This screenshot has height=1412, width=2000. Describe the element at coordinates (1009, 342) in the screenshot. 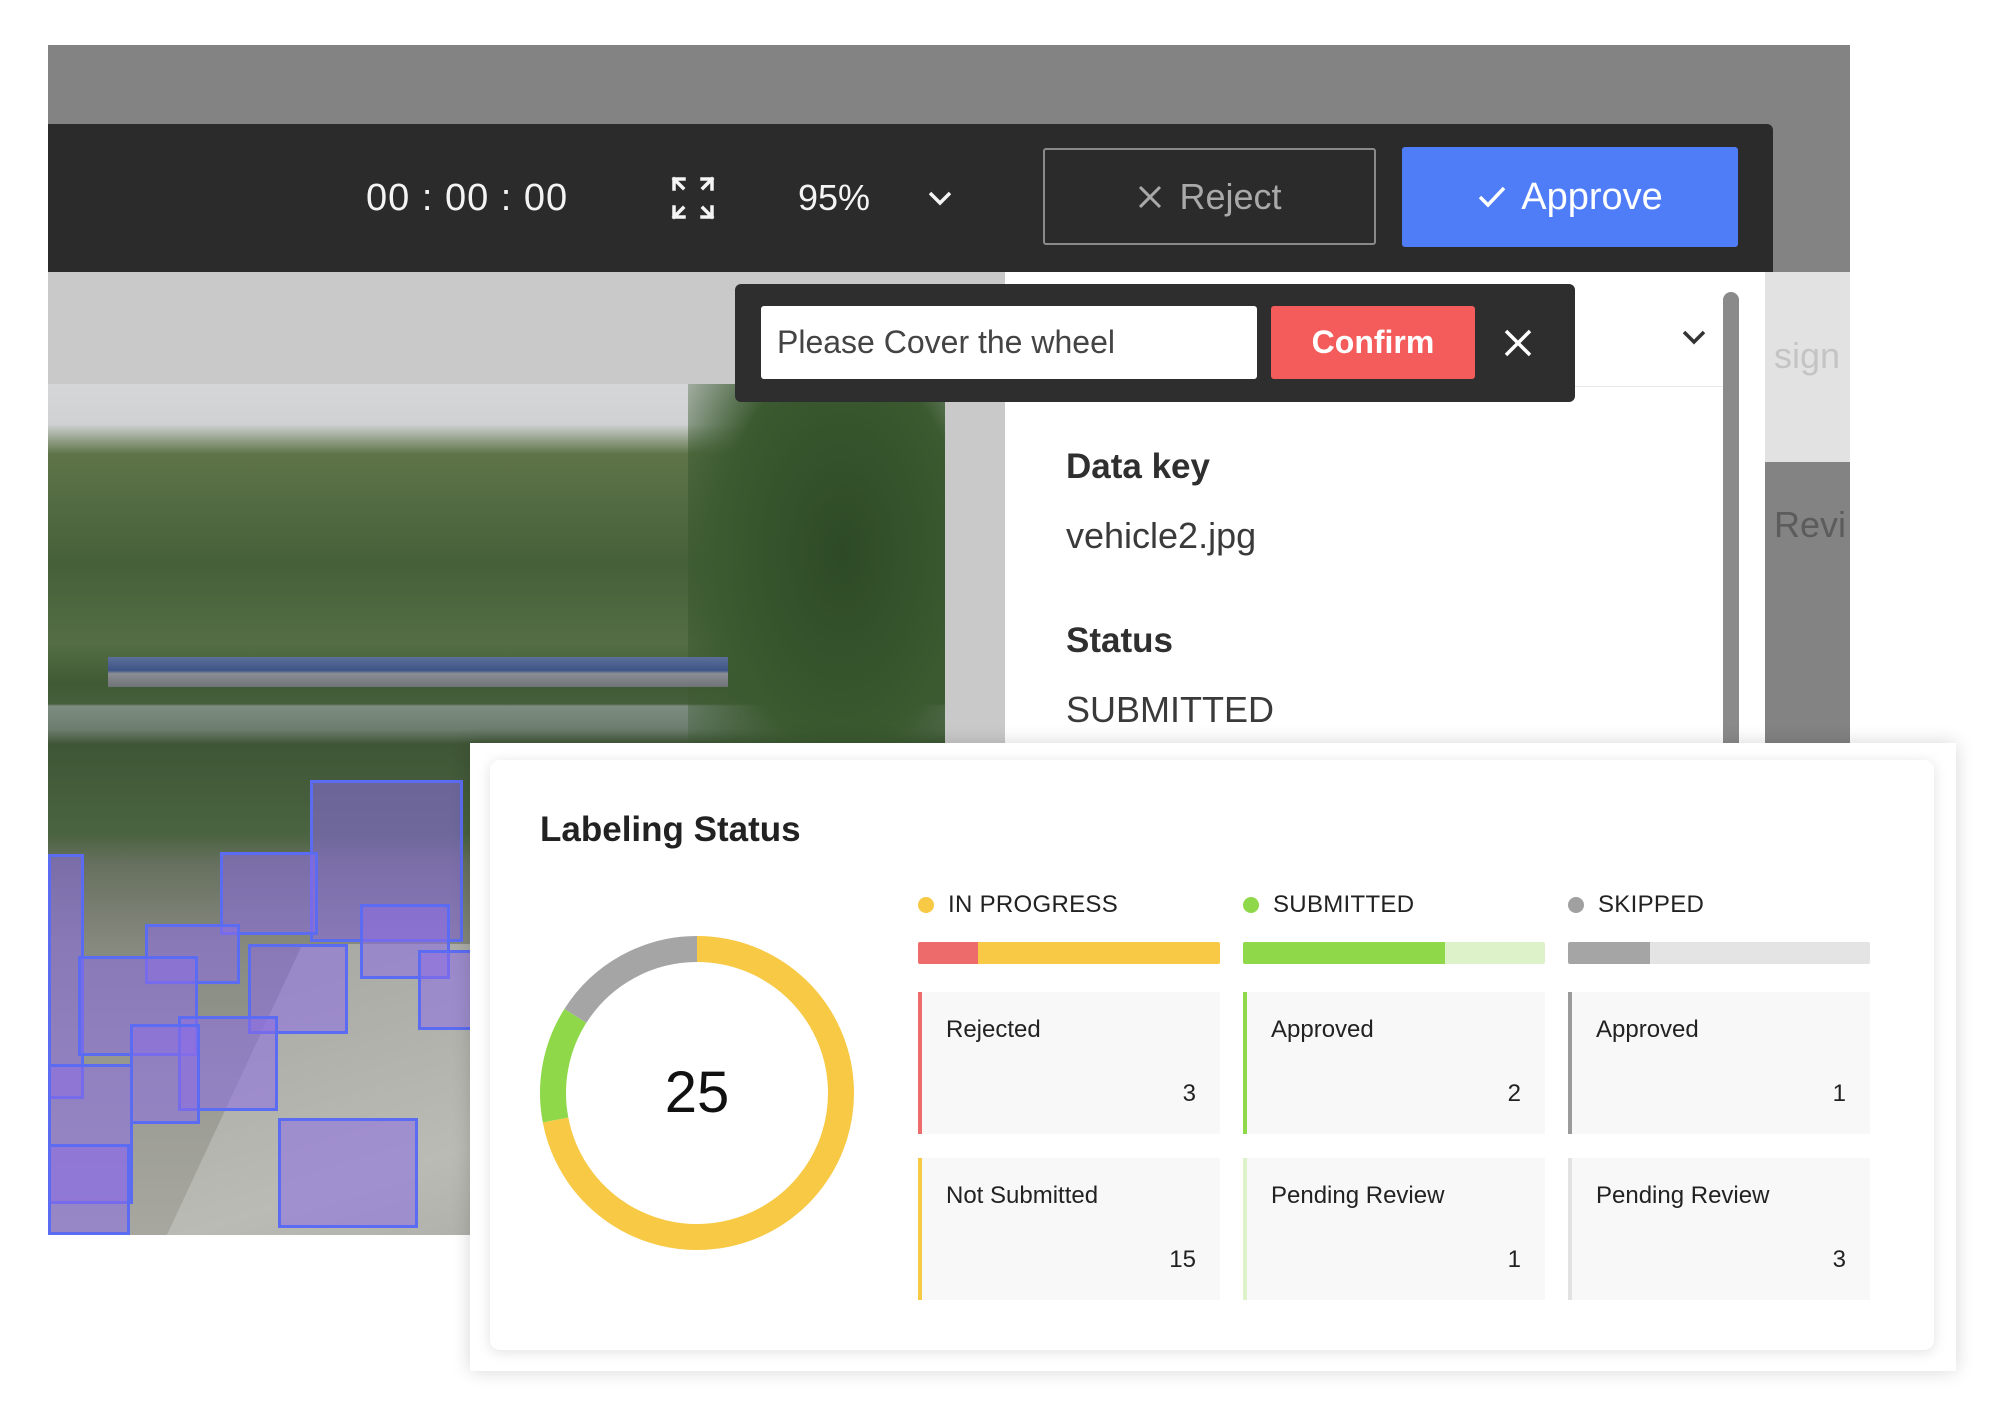

I see `reject-comment-input` at that location.